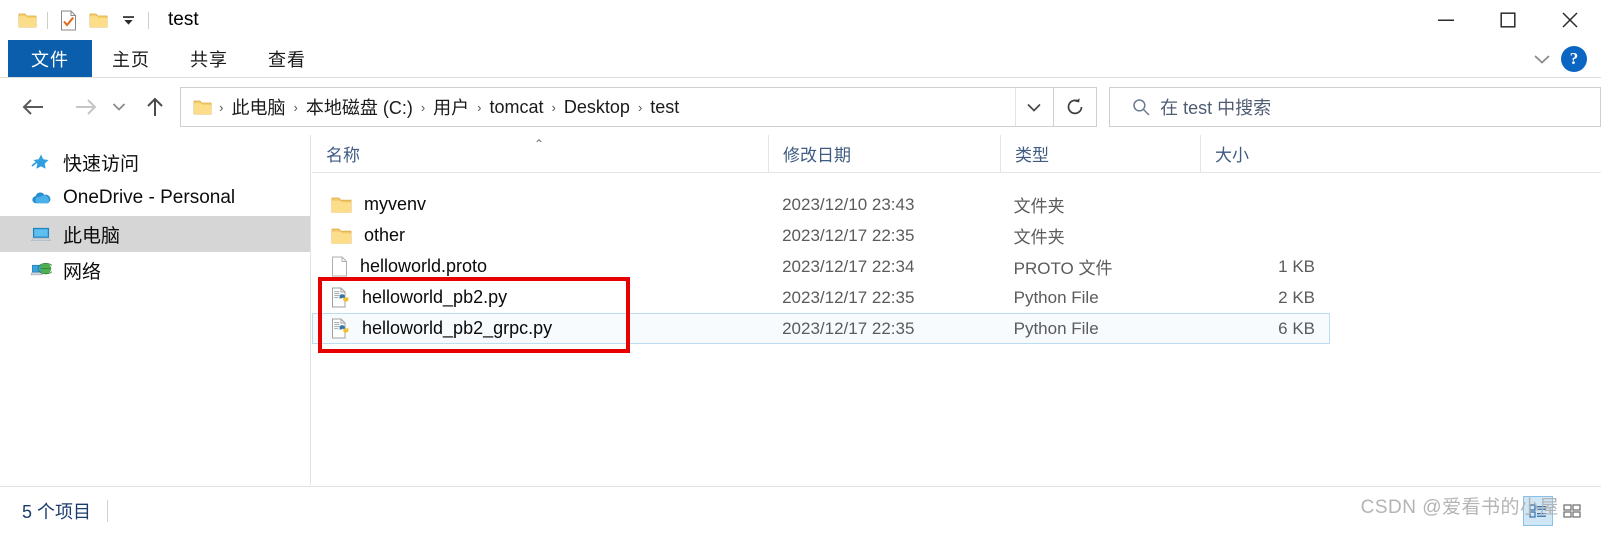 The width and height of the screenshot is (1601, 535). I want to click on up-button, so click(156, 107).